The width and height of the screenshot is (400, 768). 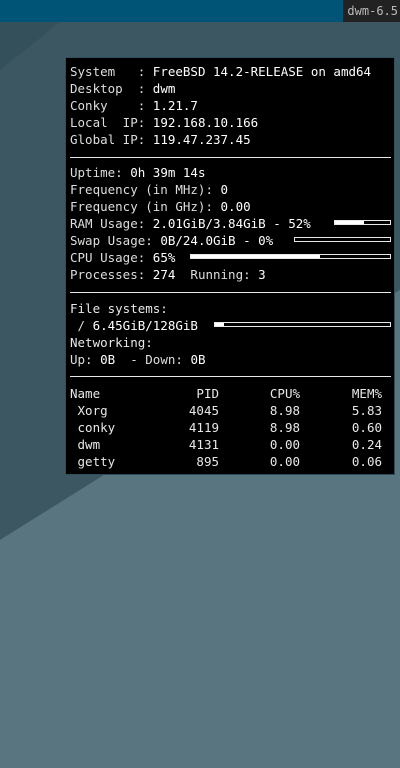 What do you see at coordinates (81, 325) in the screenshot?
I see `root-fs-label: /` at bounding box center [81, 325].